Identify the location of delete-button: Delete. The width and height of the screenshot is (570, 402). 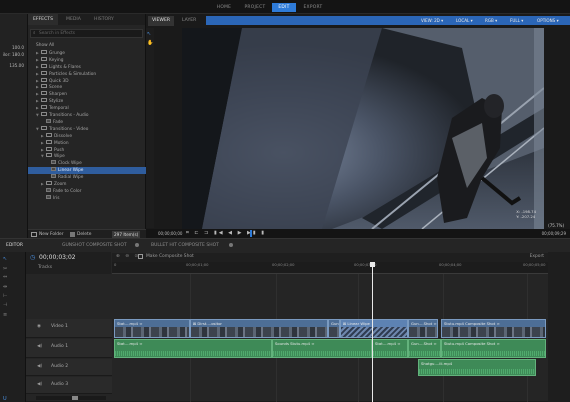
(84, 234).